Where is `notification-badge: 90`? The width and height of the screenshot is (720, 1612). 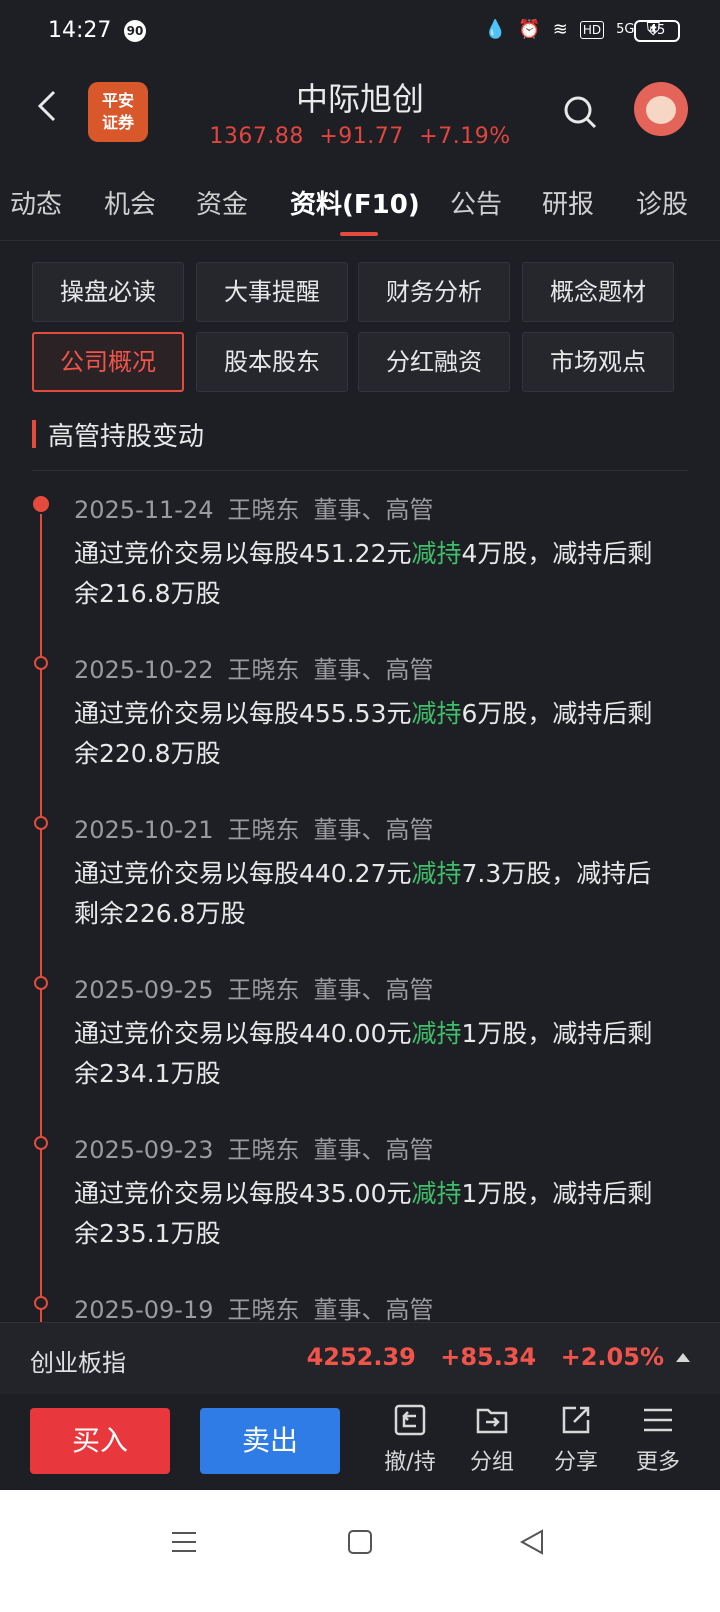
notification-badge: 90 is located at coordinates (135, 31).